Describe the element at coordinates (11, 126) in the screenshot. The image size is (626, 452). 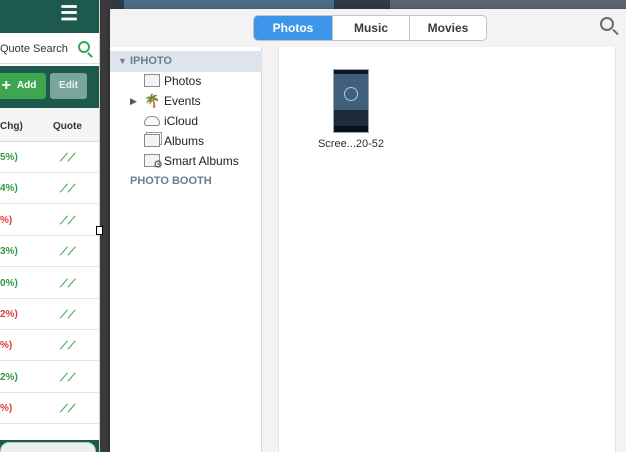
I see `column-header-change: Chg)` at that location.